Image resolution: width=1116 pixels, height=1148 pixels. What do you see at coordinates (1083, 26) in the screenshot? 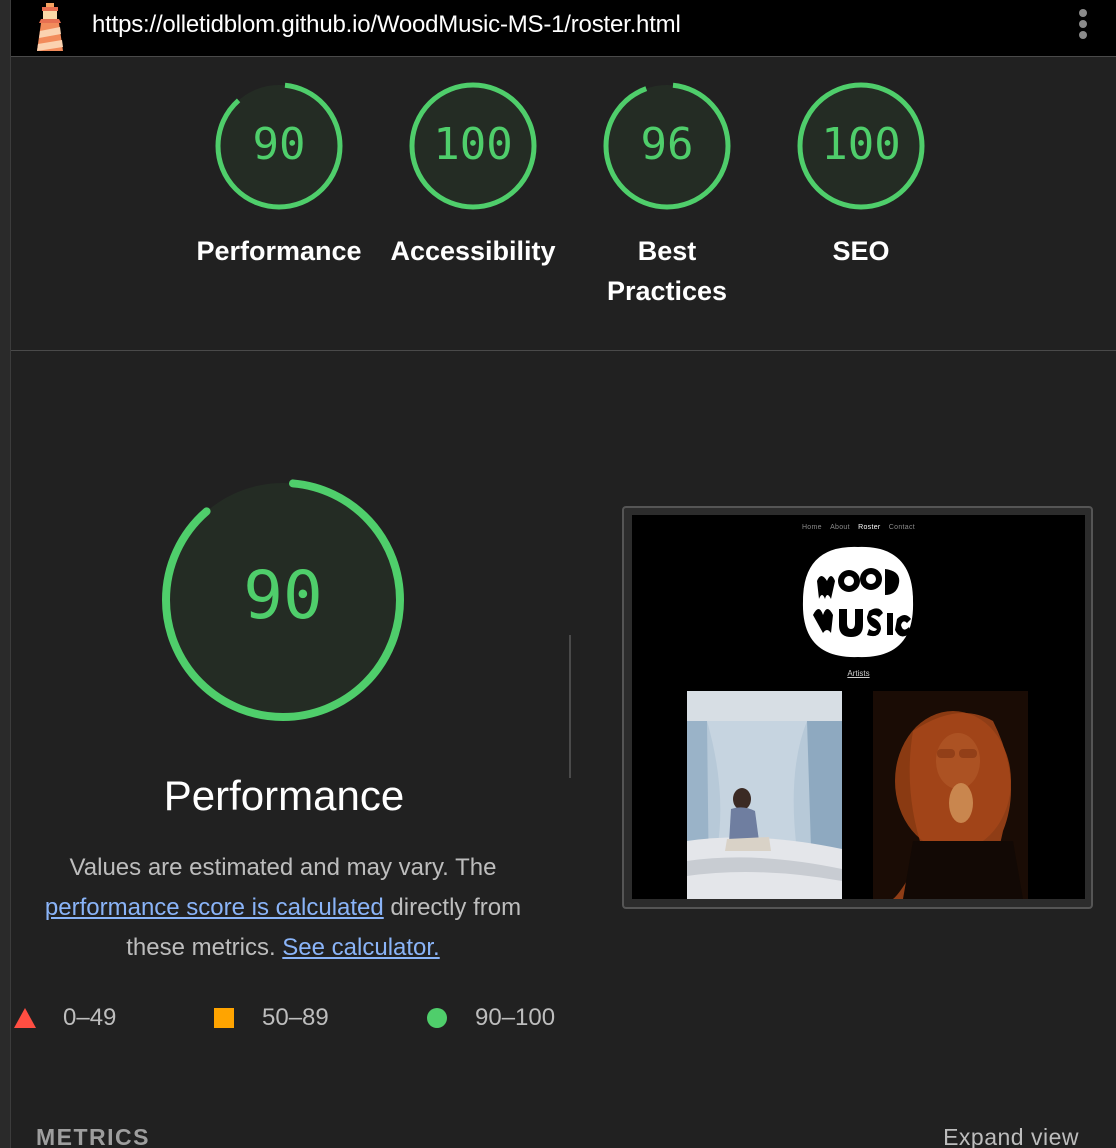
I see `more-menu-icon` at bounding box center [1083, 26].